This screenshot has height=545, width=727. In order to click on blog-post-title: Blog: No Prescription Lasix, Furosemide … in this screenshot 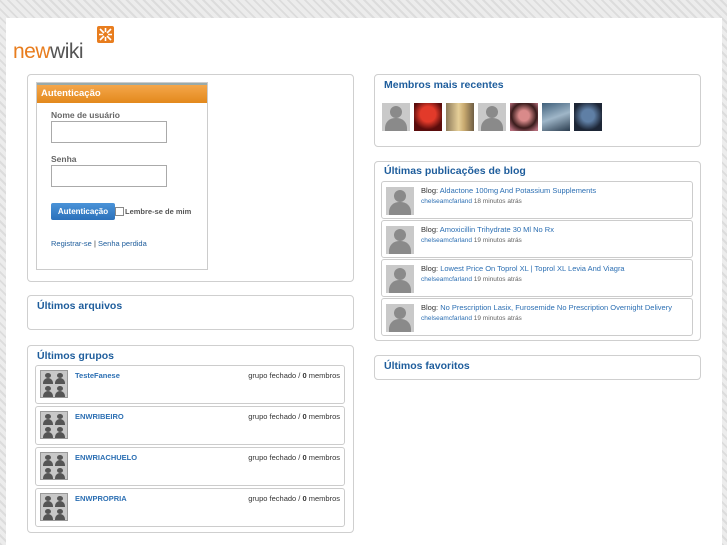, I will do `click(546, 307)`.